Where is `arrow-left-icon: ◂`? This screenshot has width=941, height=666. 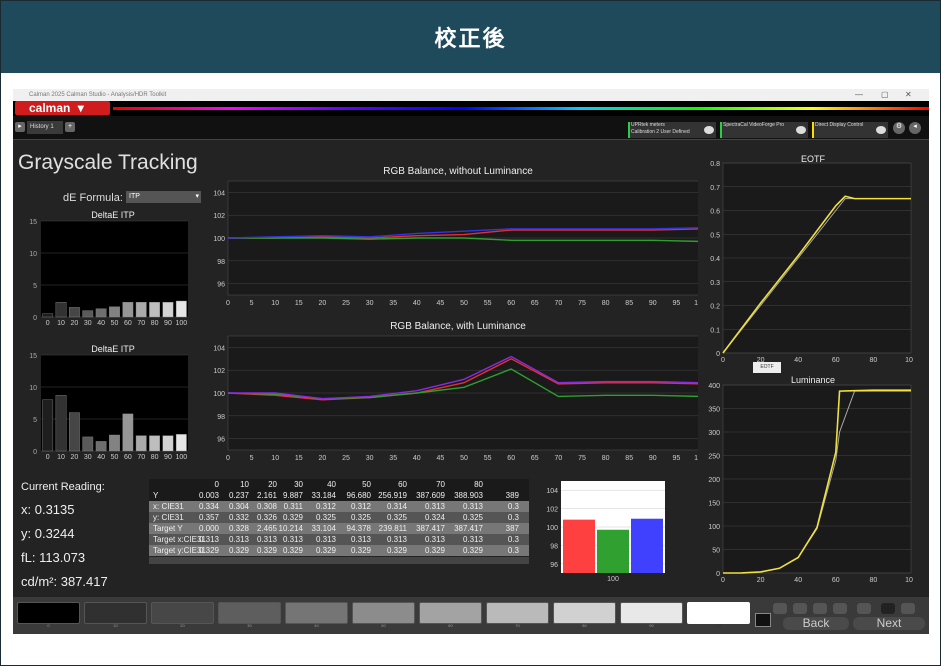
arrow-left-icon: ◂ is located at coordinates (915, 128).